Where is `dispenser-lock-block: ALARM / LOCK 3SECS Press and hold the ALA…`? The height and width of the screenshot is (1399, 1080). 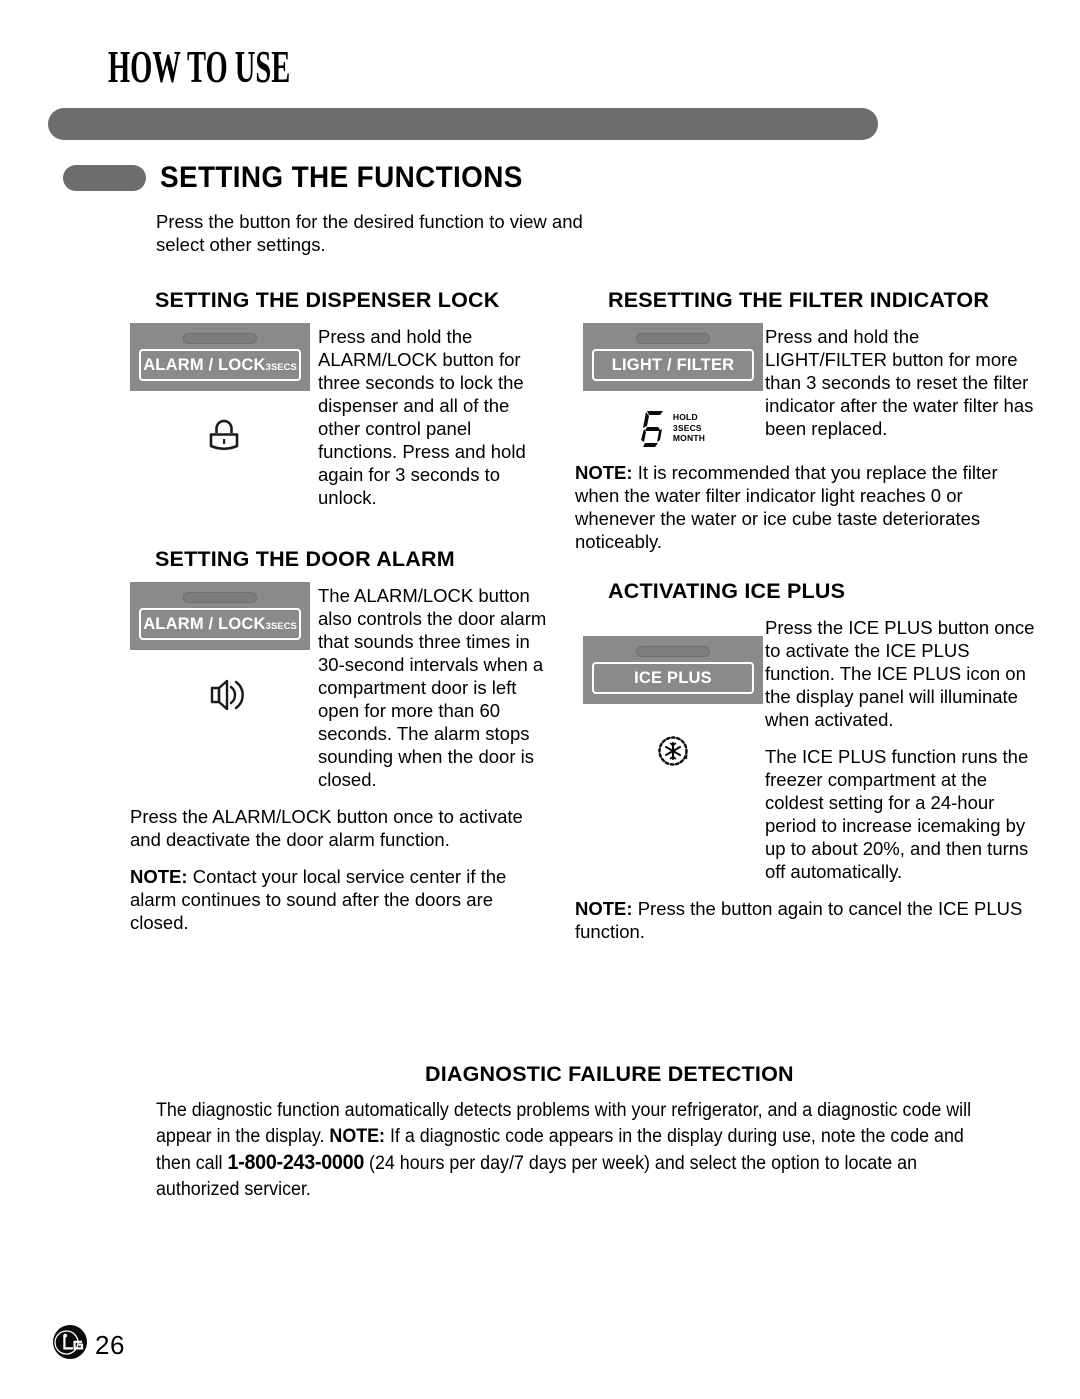
dispenser-lock-block: ALARM / LOCK 3SECS Press and hold the ALA… is located at coordinates (340, 416).